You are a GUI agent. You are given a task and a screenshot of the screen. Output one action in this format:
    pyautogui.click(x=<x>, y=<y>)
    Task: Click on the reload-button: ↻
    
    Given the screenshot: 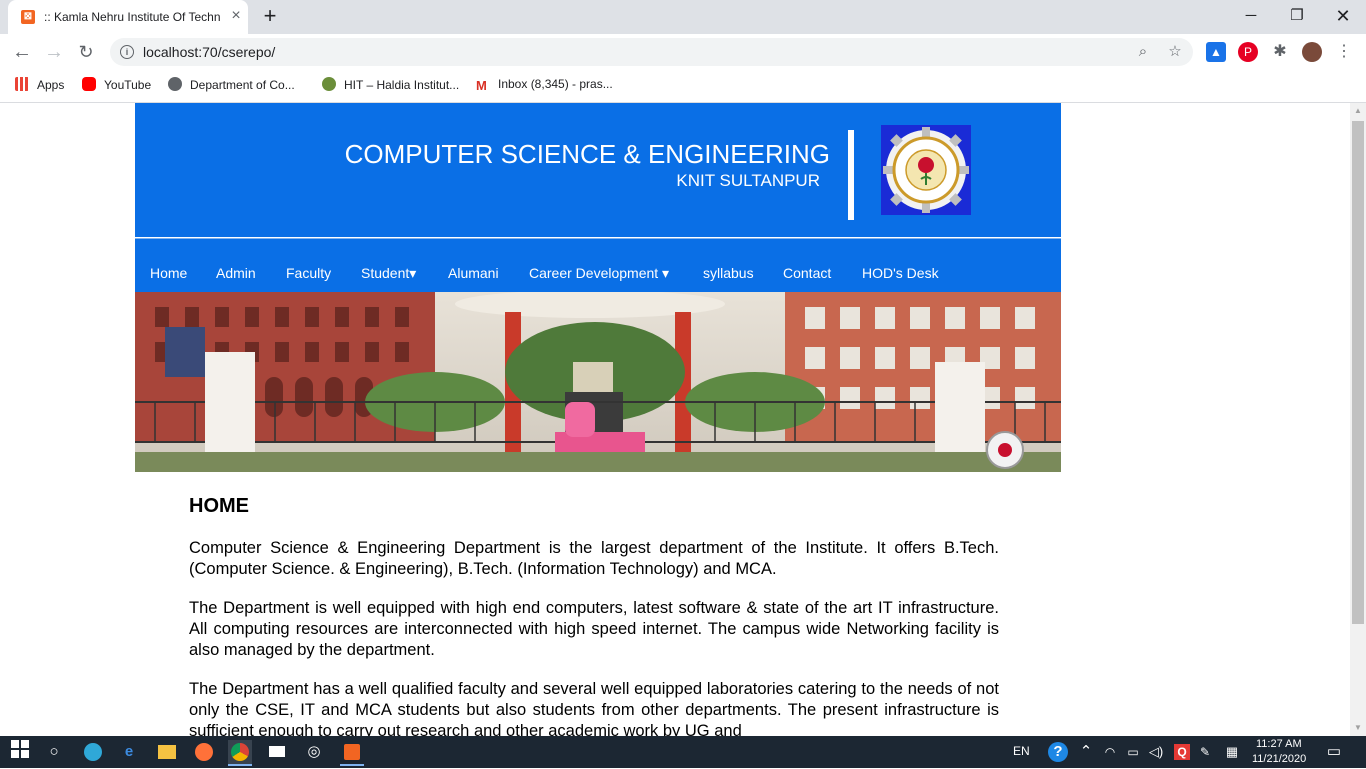 What is the action you would take?
    pyautogui.click(x=86, y=52)
    